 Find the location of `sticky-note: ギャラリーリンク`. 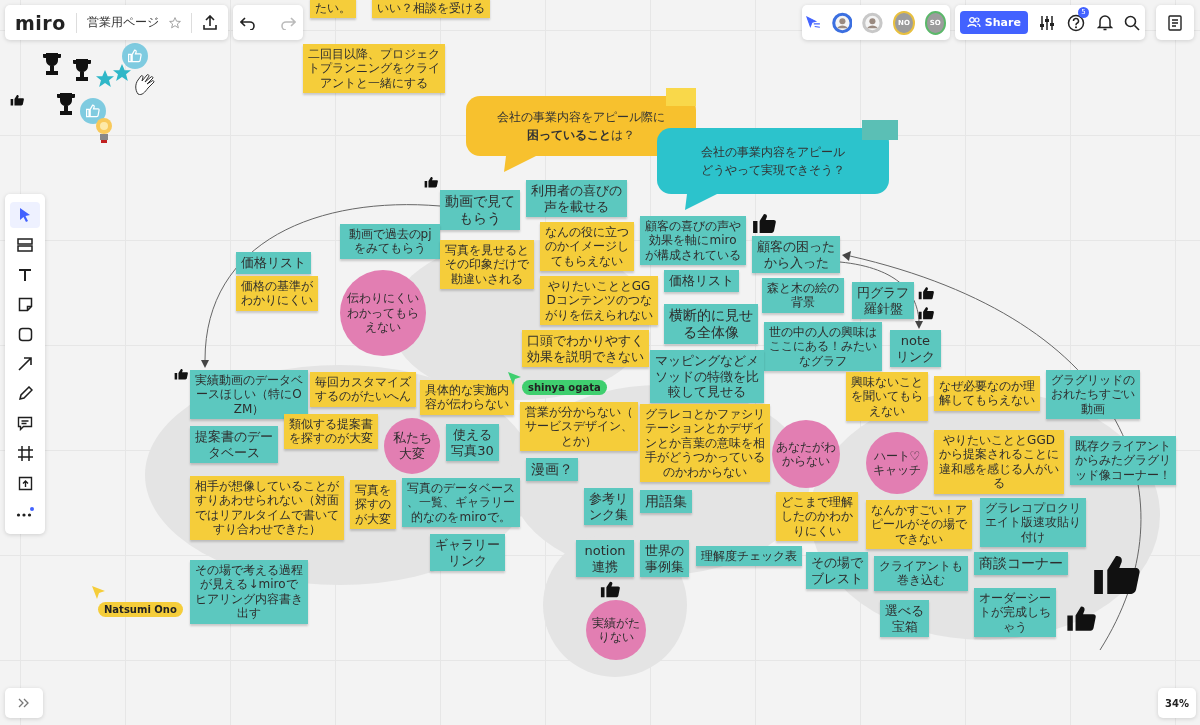

sticky-note: ギャラリーリンク is located at coordinates (467, 553).